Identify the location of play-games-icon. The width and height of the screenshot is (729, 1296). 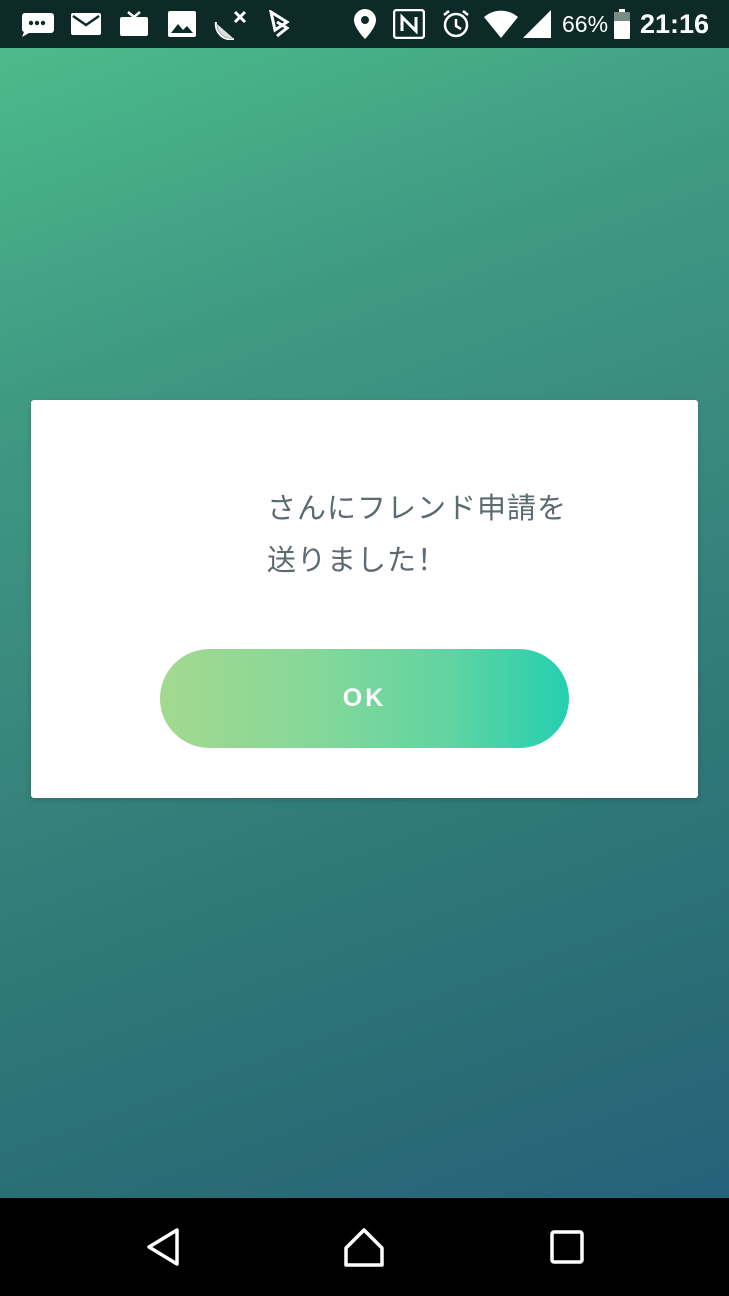
(280, 24).